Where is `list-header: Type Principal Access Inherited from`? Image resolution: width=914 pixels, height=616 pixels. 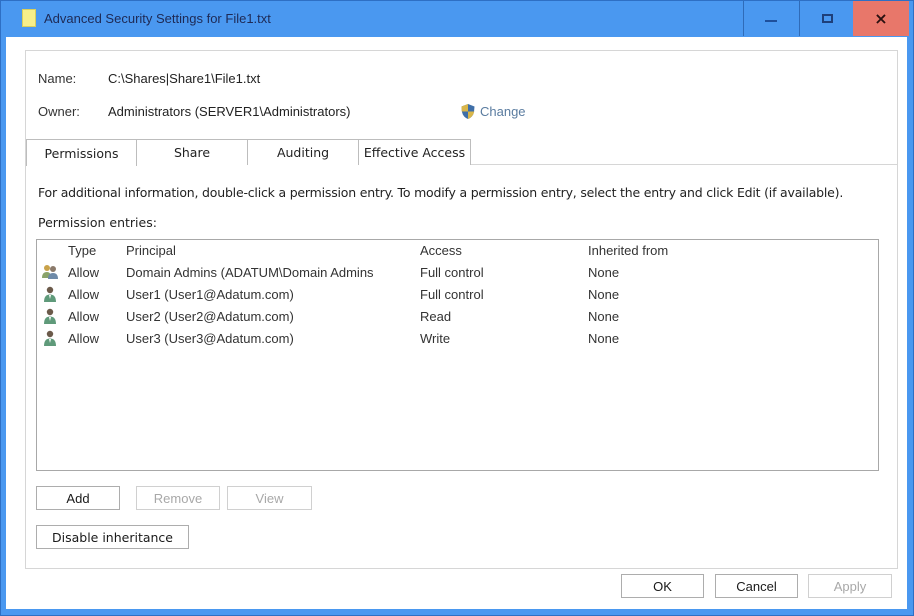
list-header: Type Principal Access Inherited from is located at coordinates (457, 252).